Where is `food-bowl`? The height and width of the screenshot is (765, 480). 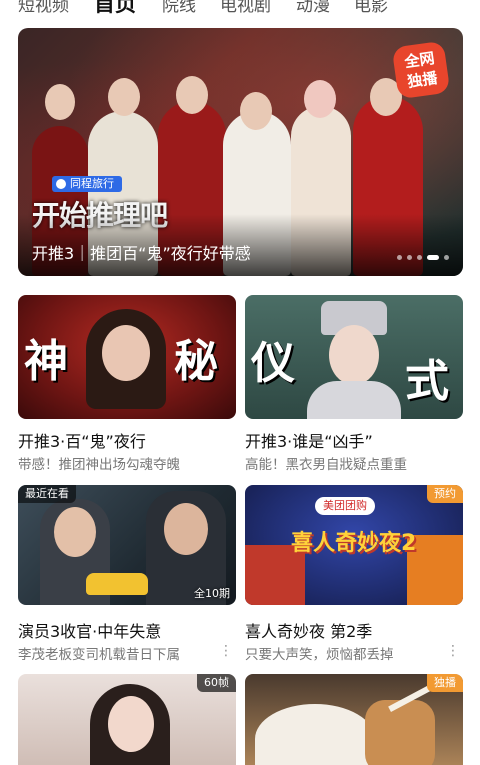 food-bowl is located at coordinates (315, 734).